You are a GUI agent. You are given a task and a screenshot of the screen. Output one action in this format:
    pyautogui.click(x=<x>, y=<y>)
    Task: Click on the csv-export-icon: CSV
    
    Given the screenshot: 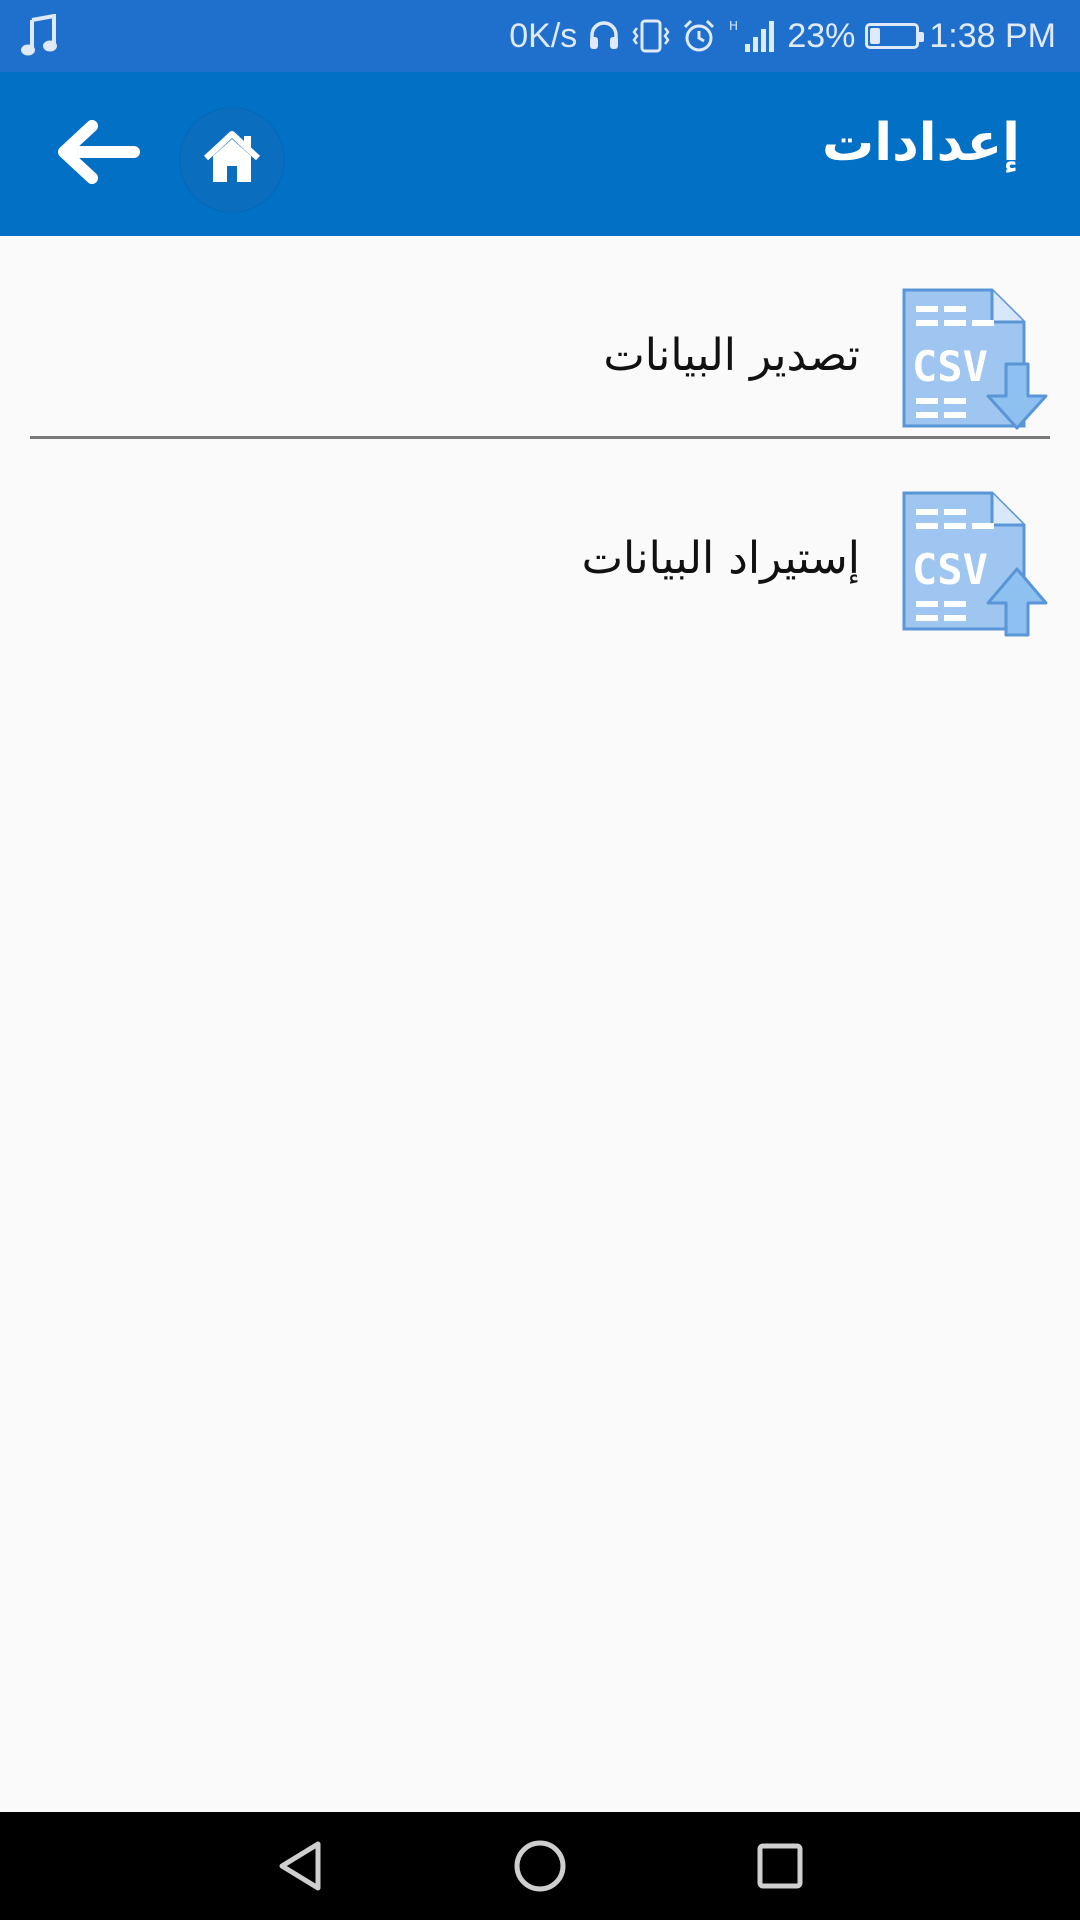 What is the action you would take?
    pyautogui.click(x=975, y=359)
    